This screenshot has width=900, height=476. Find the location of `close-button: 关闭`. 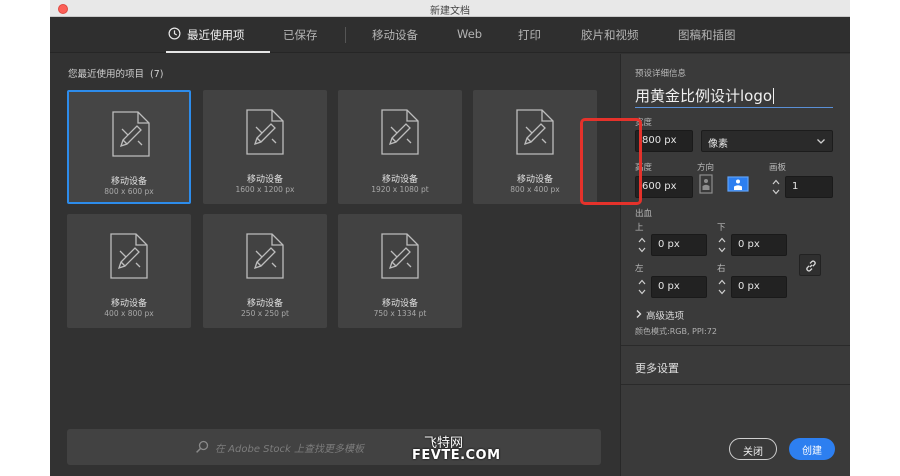

close-button: 关闭 is located at coordinates (753, 449).